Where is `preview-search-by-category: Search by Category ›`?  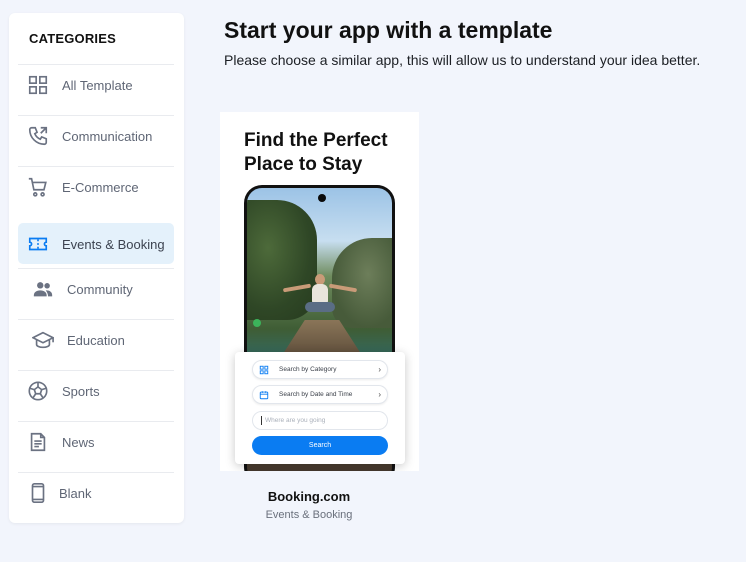
preview-search-by-category: Search by Category › is located at coordinates (320, 369).